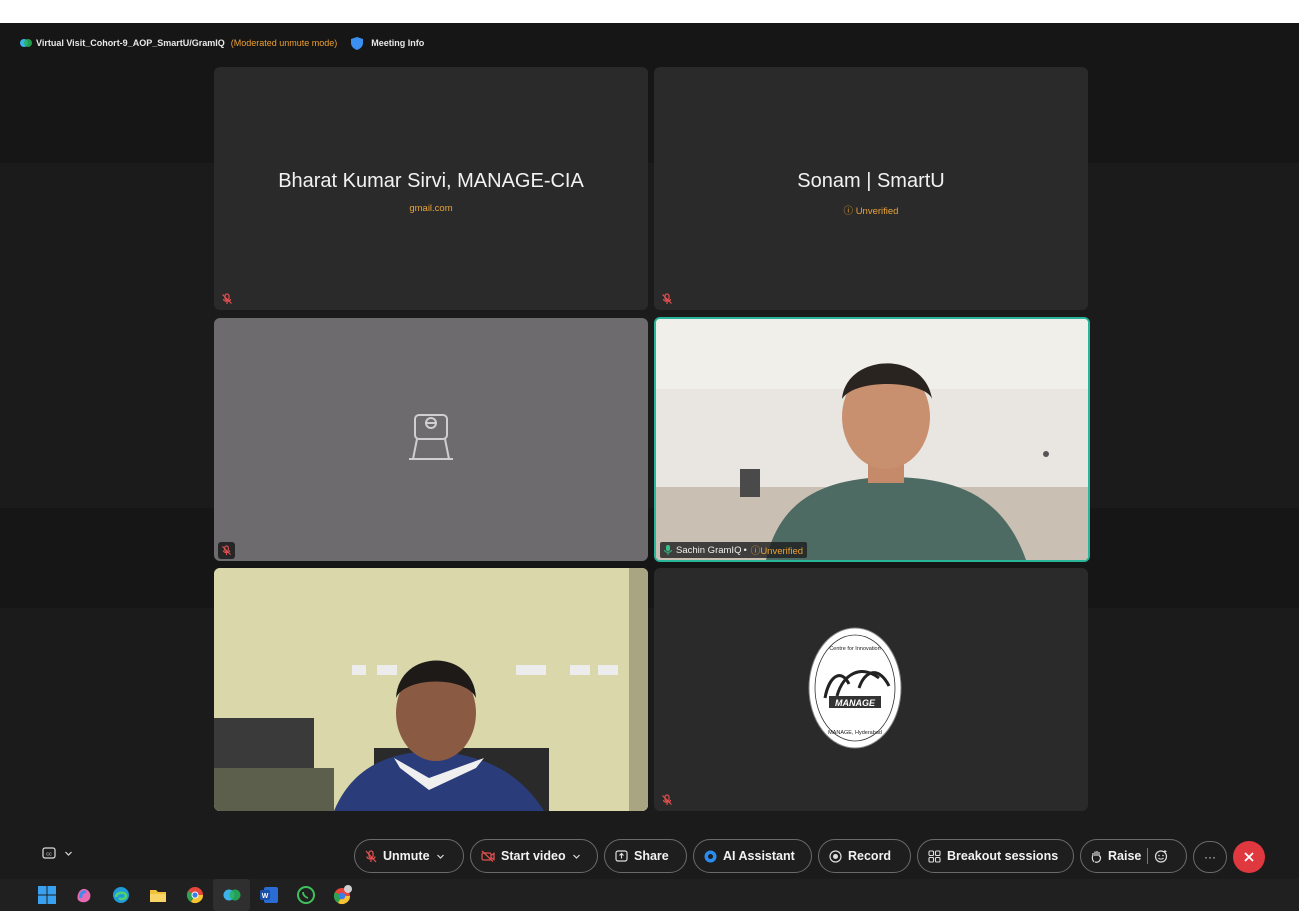 The width and height of the screenshot is (1299, 911). Describe the element at coordinates (1125, 856) in the screenshot. I see `raise-label: Raise` at that location.